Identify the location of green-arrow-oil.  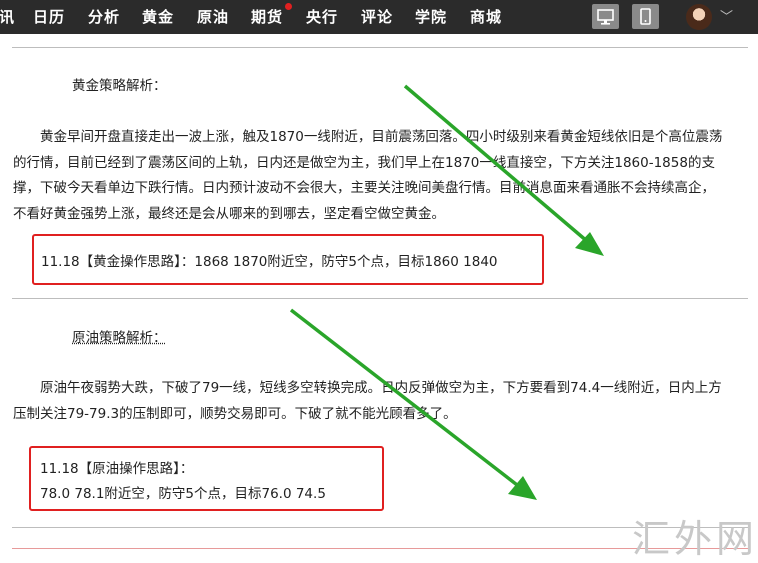
(413, 404).